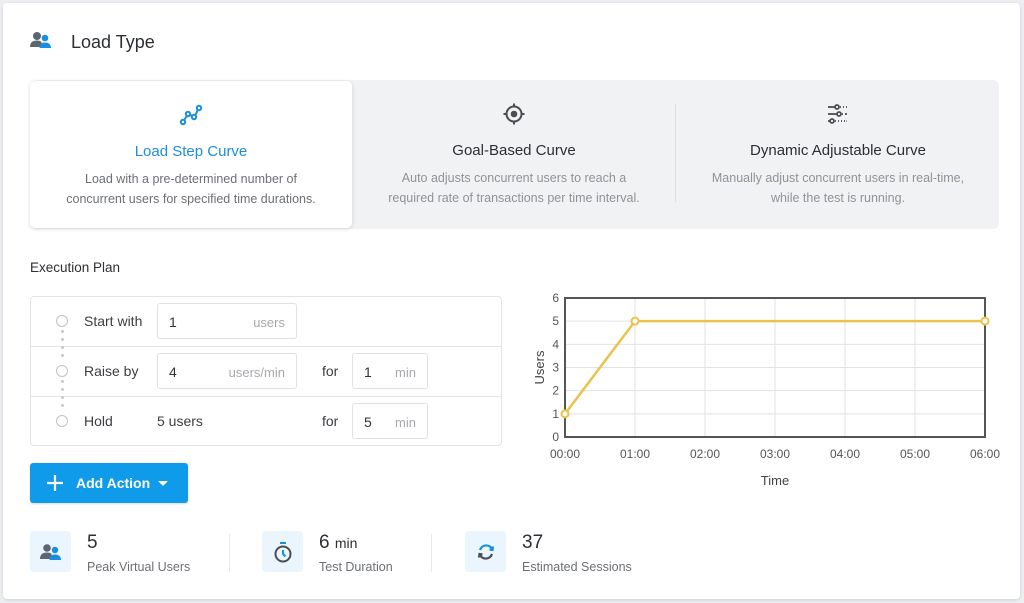 This screenshot has width=1024, height=603. Describe the element at coordinates (191, 179) in the screenshot. I see `description-line: Load with a pre-determined number of` at that location.